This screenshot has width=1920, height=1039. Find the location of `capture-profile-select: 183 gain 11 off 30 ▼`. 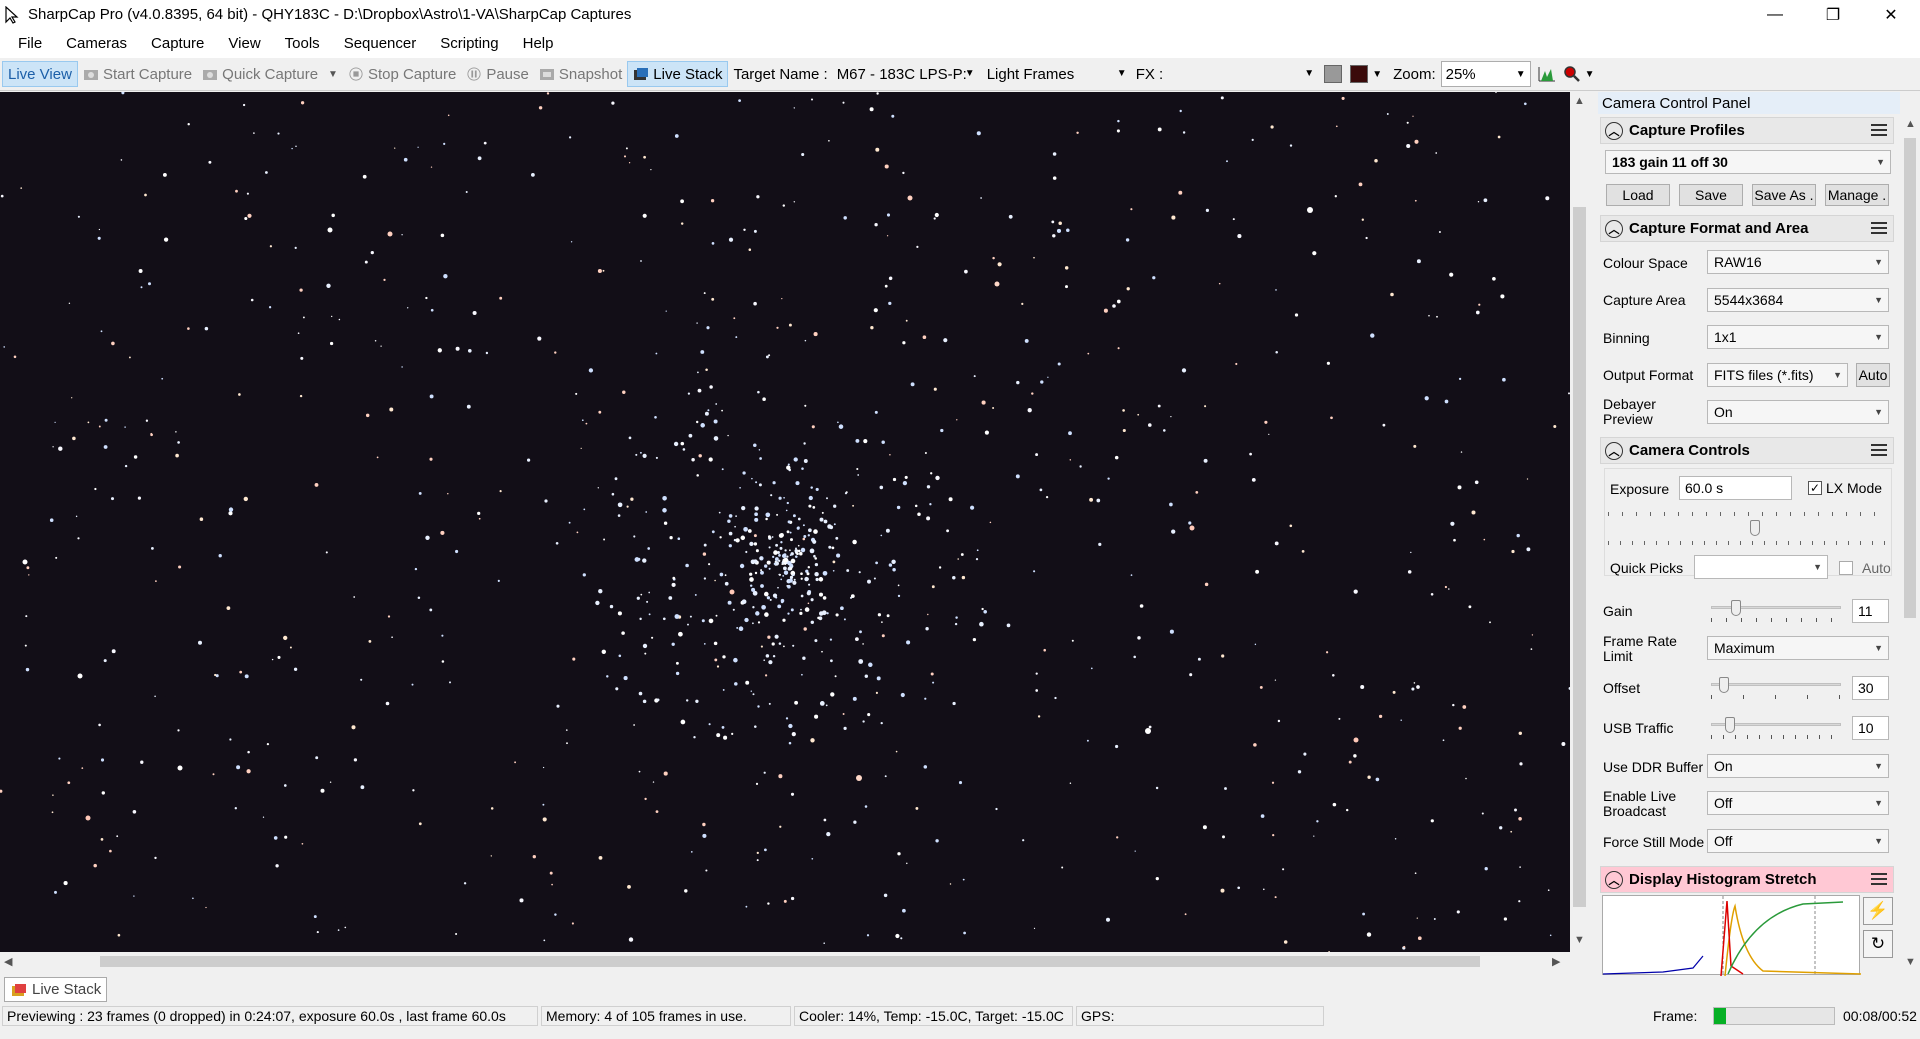

capture-profile-select: 183 gain 11 off 30 ▼ is located at coordinates (1748, 162).